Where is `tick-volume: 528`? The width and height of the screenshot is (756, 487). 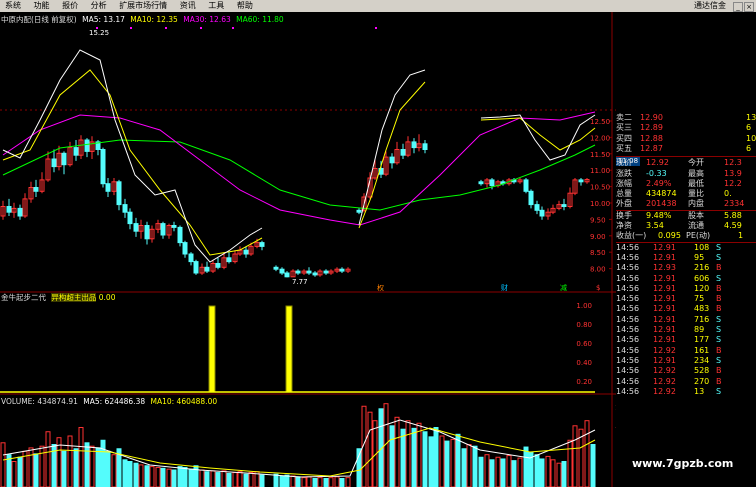
tick-volume: 528 is located at coordinates (702, 371).